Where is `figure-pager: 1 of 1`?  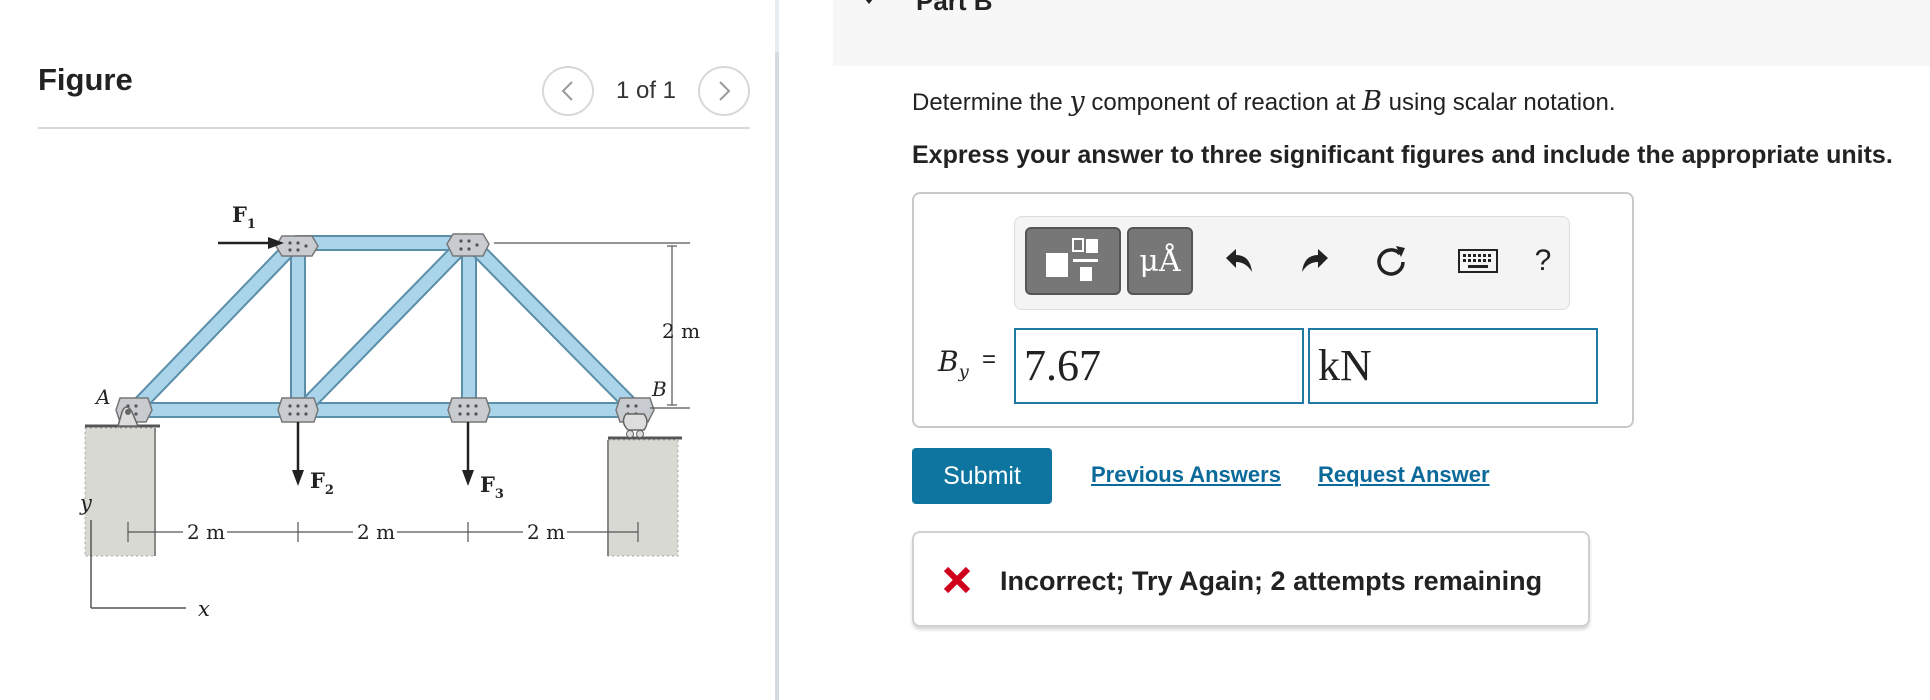
figure-pager: 1 of 1 is located at coordinates (646, 91).